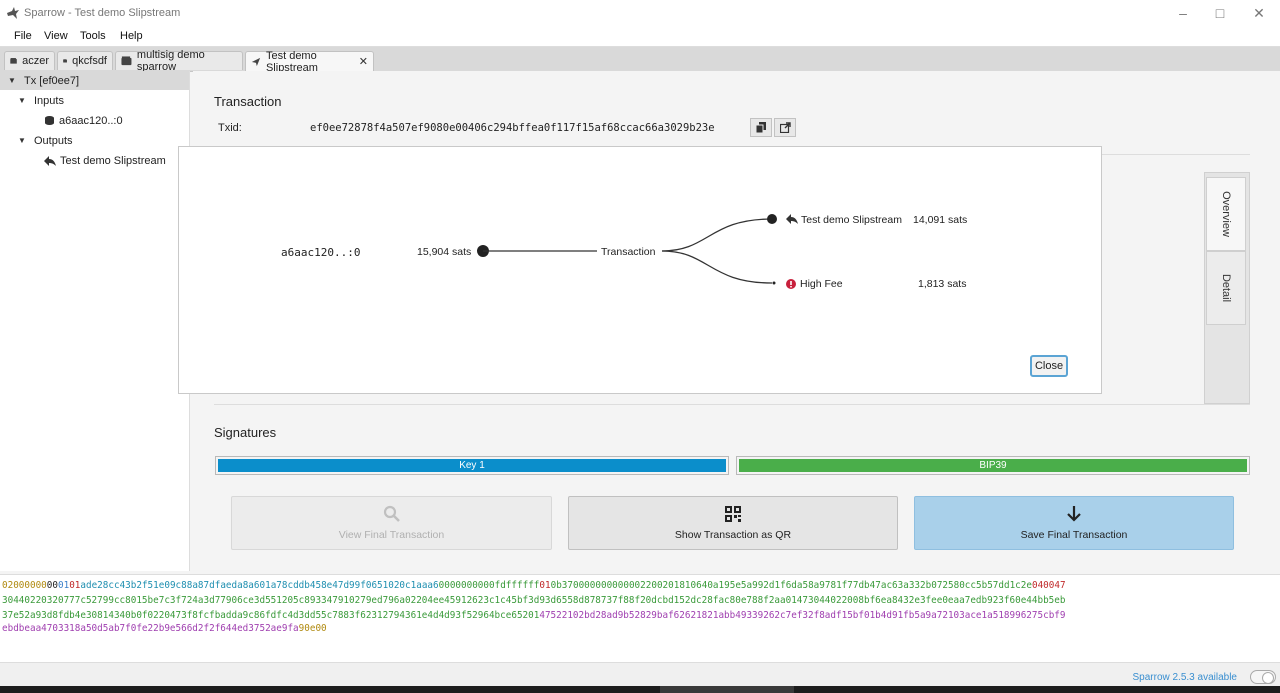 This screenshot has width=1280, height=693. What do you see at coordinates (89, 61) in the screenshot?
I see `tab-label: qkcfsdf` at bounding box center [89, 61].